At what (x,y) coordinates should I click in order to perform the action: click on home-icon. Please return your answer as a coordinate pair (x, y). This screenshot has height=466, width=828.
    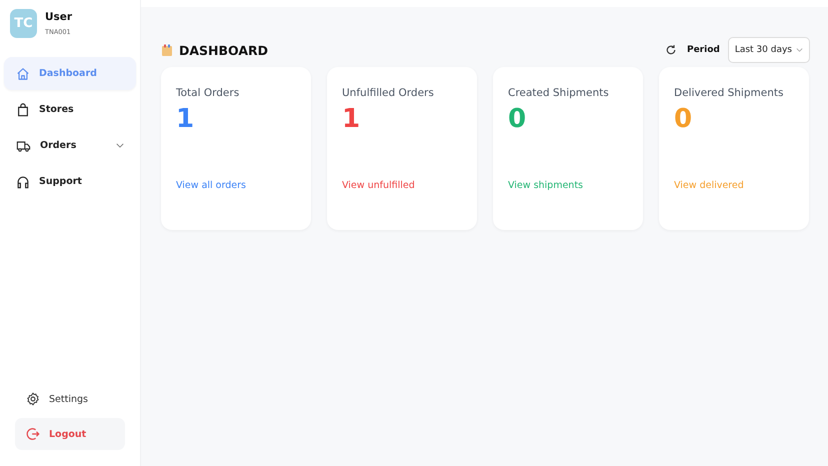
    Looking at the image, I should click on (23, 73).